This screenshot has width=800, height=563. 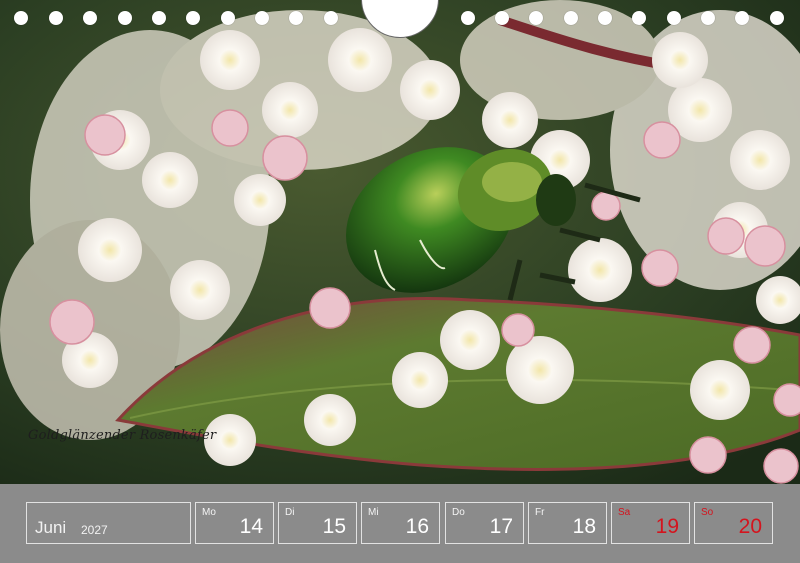 I want to click on day-number: 16, so click(x=417, y=526).